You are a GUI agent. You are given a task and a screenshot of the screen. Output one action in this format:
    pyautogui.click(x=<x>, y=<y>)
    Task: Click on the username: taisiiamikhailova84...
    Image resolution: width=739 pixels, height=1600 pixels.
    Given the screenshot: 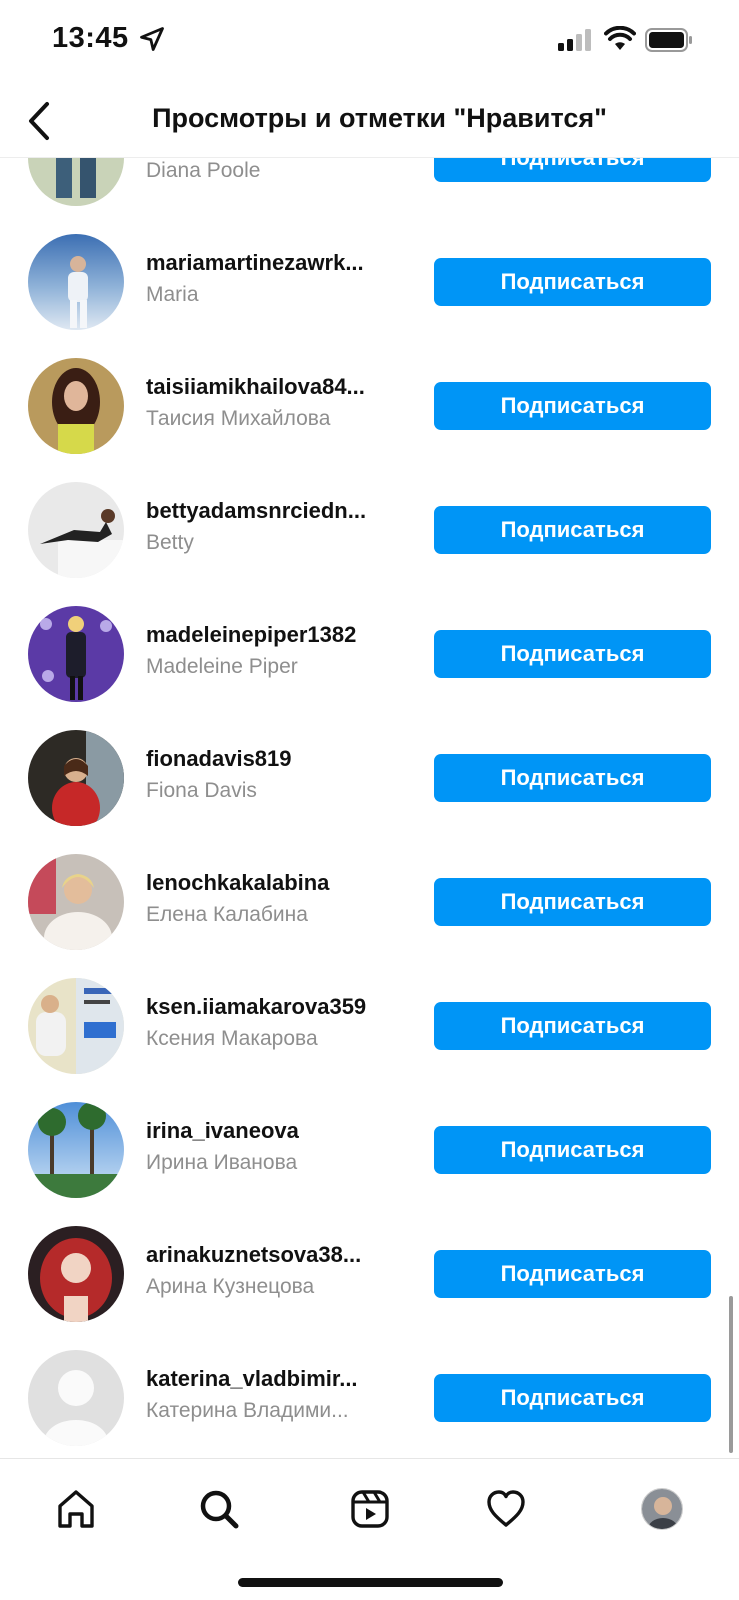 What is the action you would take?
    pyautogui.click(x=271, y=387)
    